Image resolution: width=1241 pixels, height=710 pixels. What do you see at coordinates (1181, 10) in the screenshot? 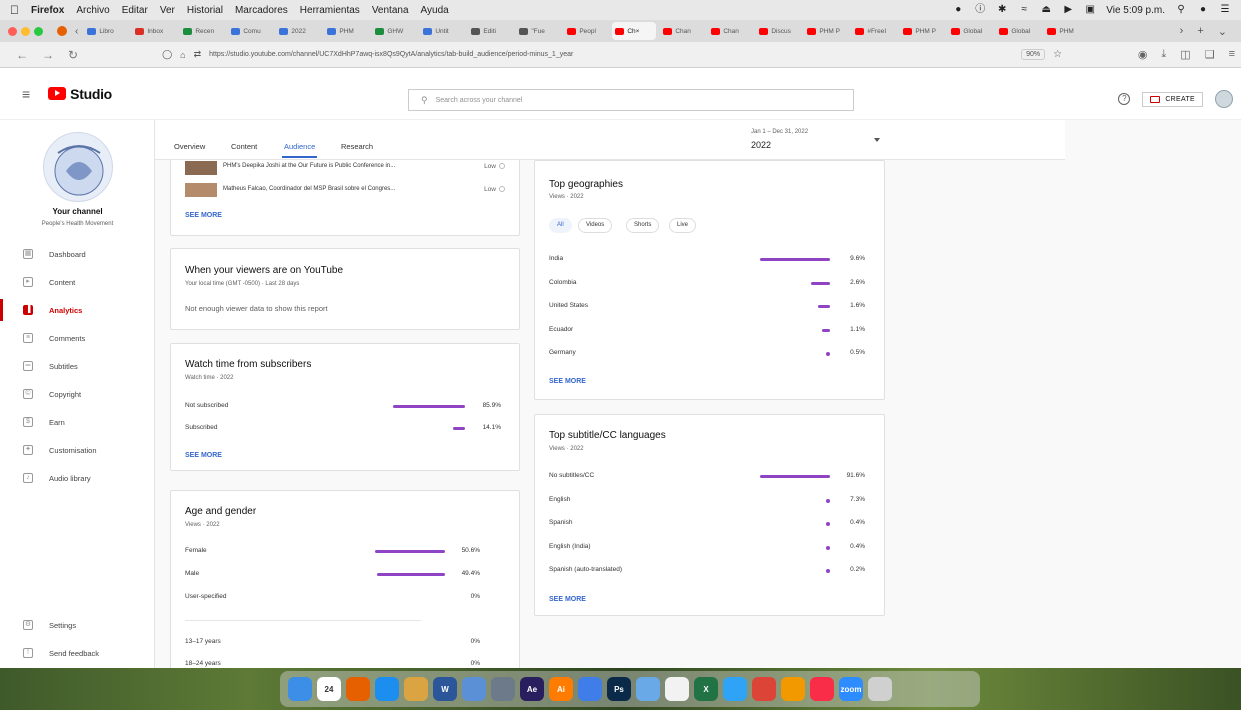
I see `spotlight-icon: ⚲` at bounding box center [1181, 10].